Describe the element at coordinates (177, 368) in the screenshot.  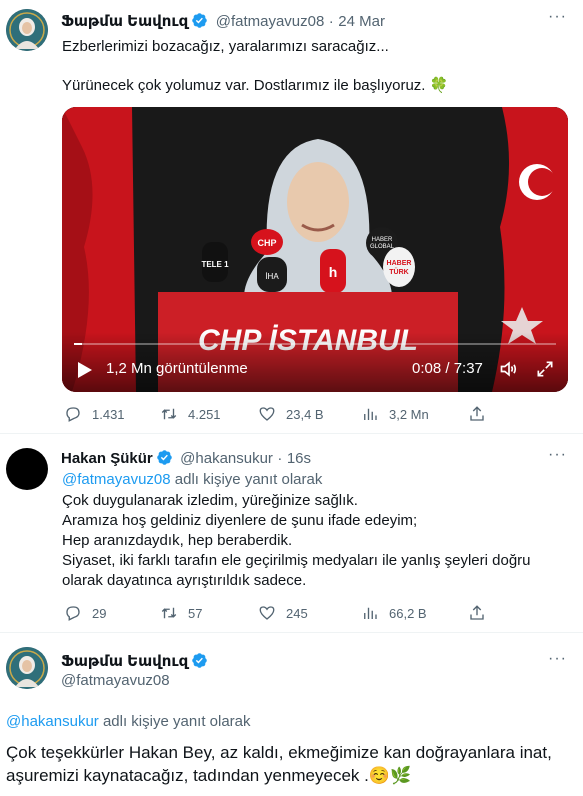
I see `video-view-count: 1,2 Mn görüntülenme` at that location.